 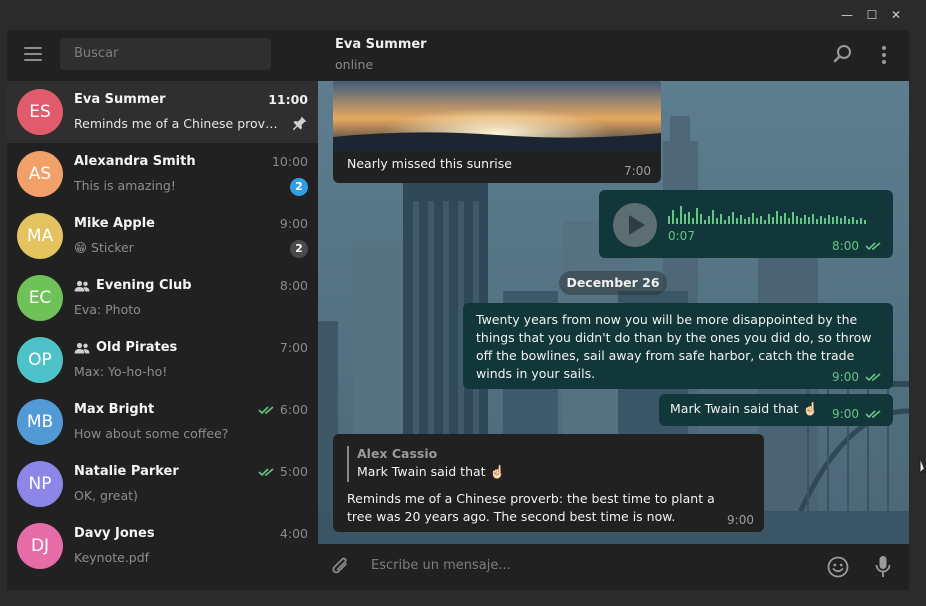 I want to click on avatar: AS, so click(x=40, y=174).